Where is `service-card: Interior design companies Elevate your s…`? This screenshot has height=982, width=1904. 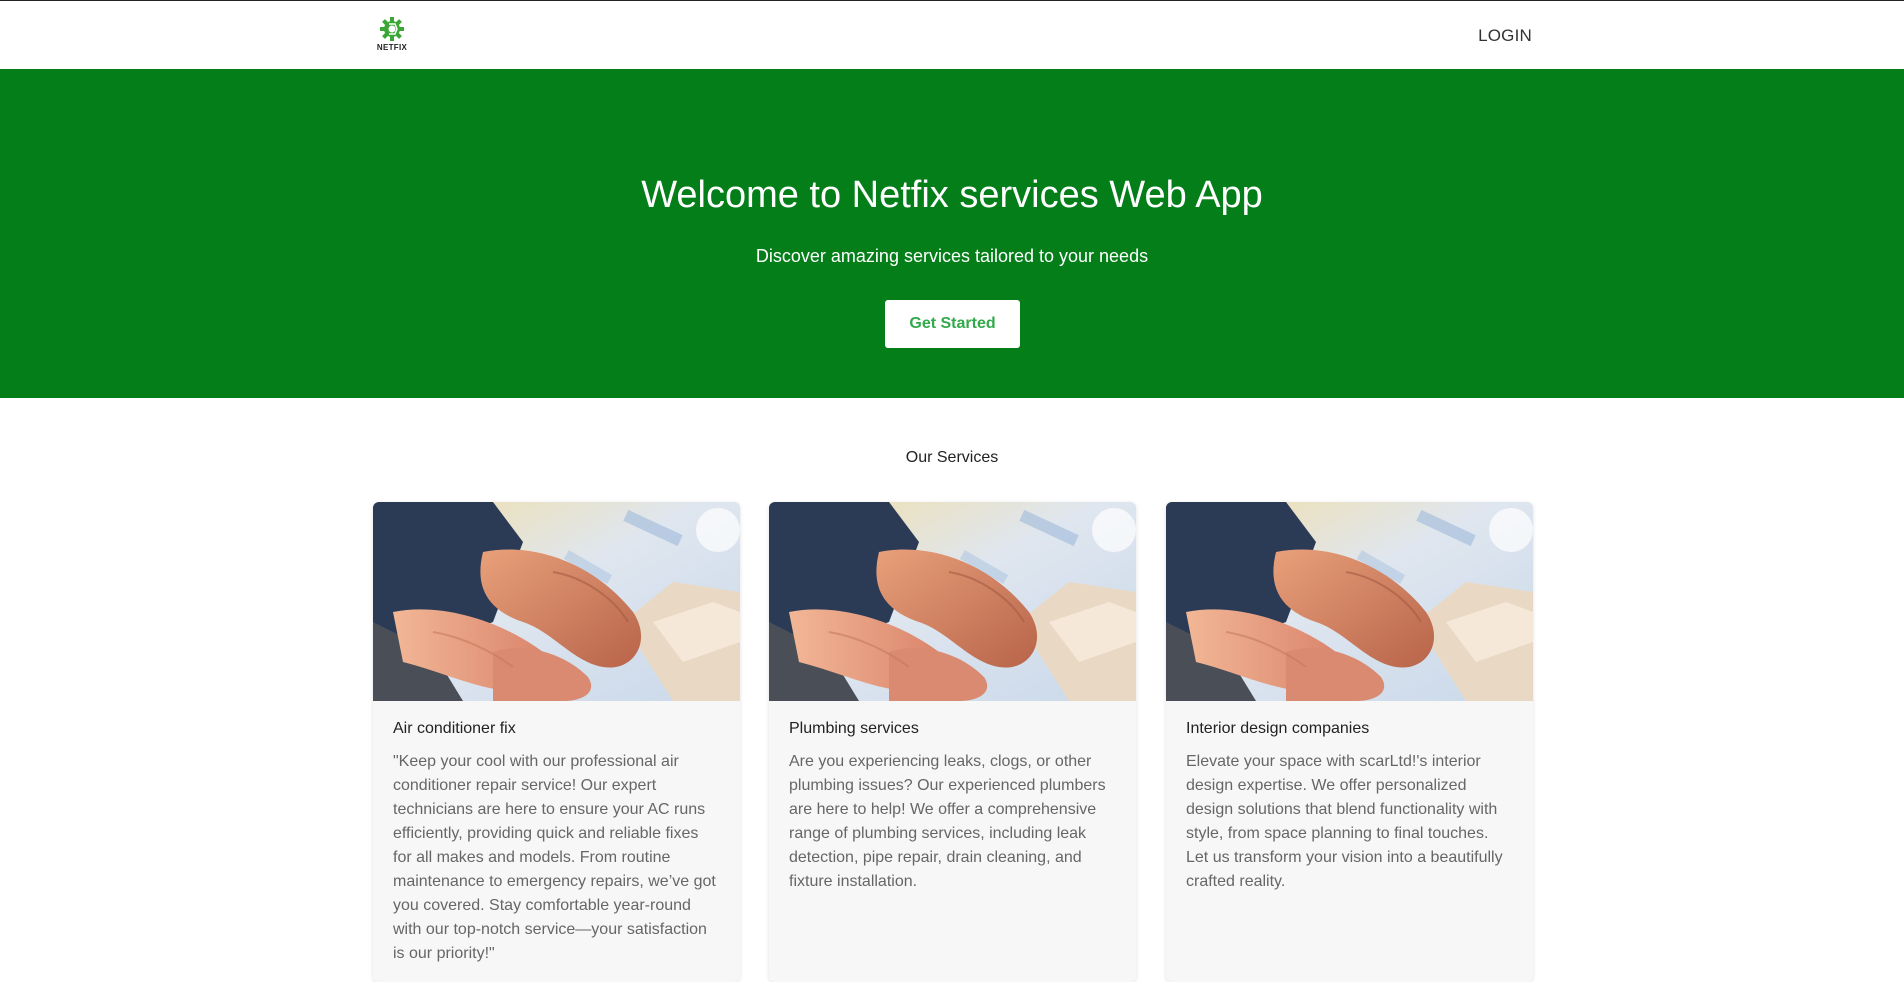
service-card: Interior design companies Elevate your s… is located at coordinates (1349, 742).